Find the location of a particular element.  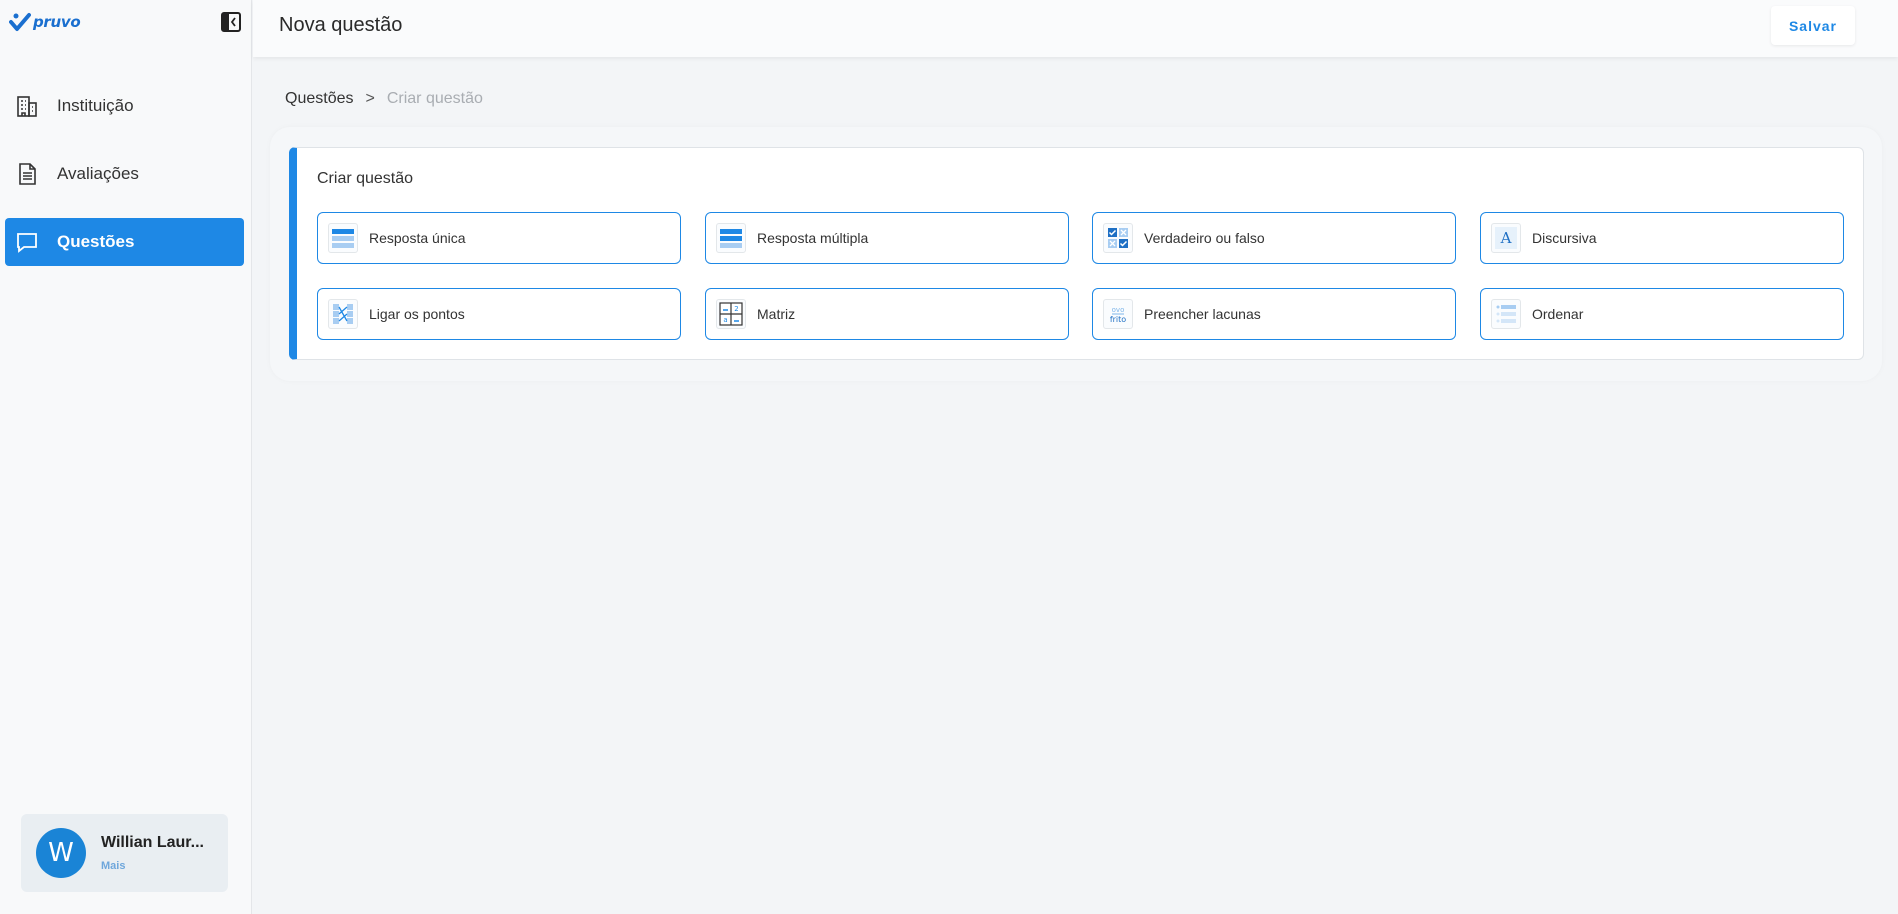

multiple-answer-icon is located at coordinates (731, 238).